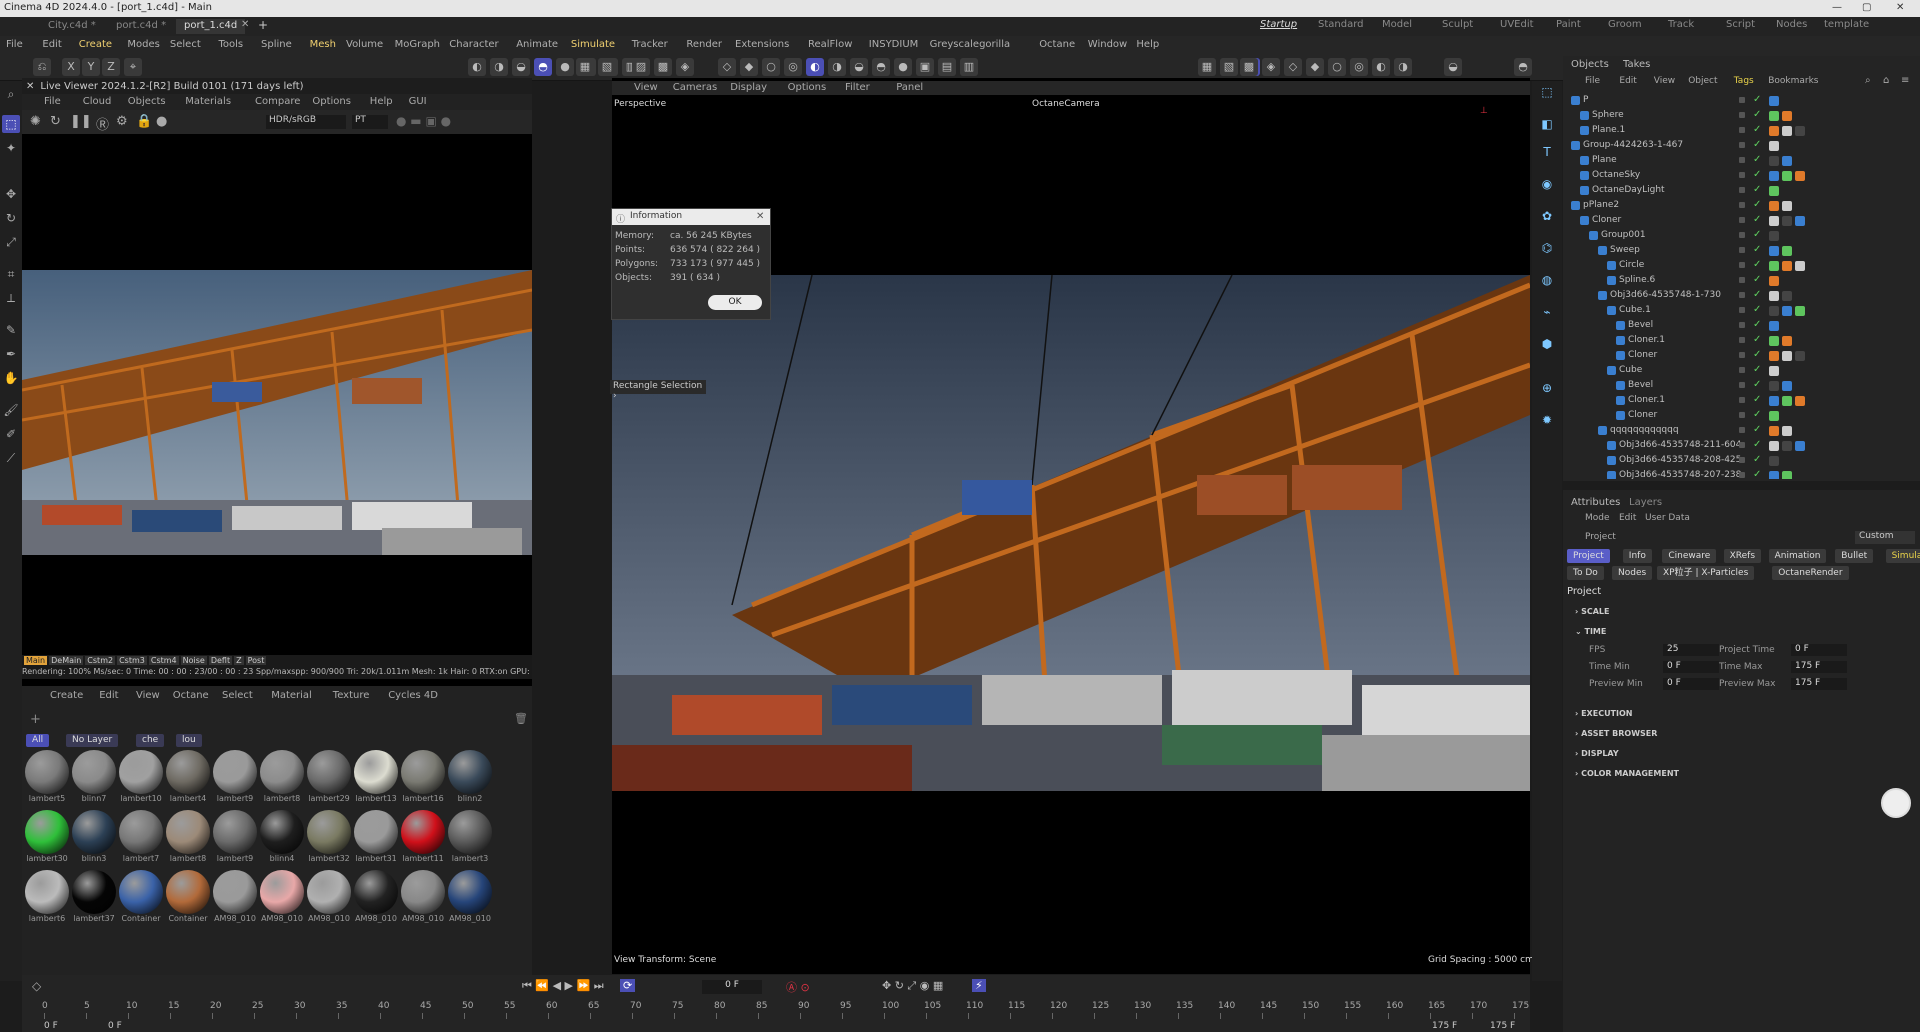 The width and height of the screenshot is (1920, 1032). Describe the element at coordinates (1868, 80) in the screenshot. I see `search-icon: ⌕` at that location.